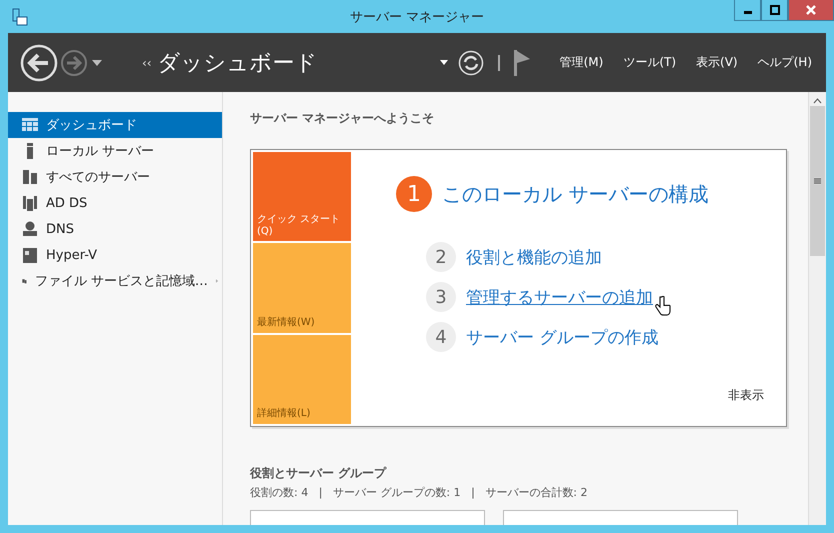  Describe the element at coordinates (663, 306) in the screenshot. I see `hand-cursor-icon` at that location.